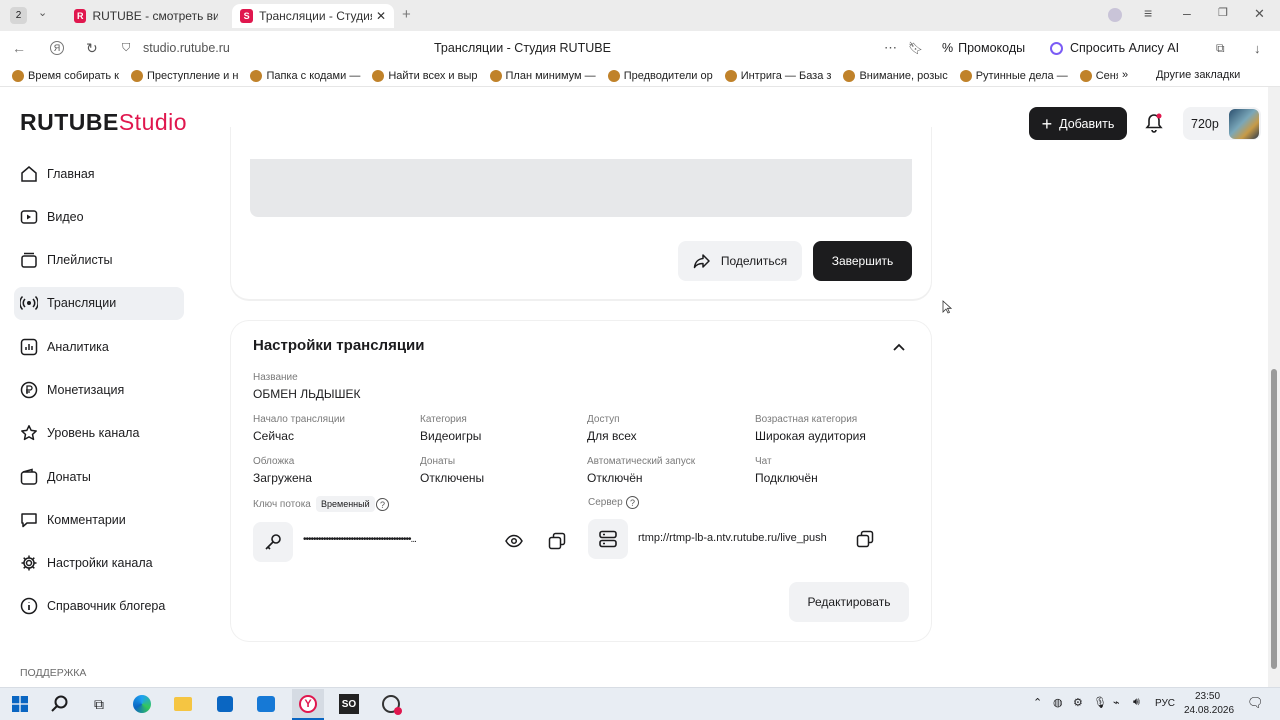  I want to click on yandex-browser-icon: Y, so click(308, 704).